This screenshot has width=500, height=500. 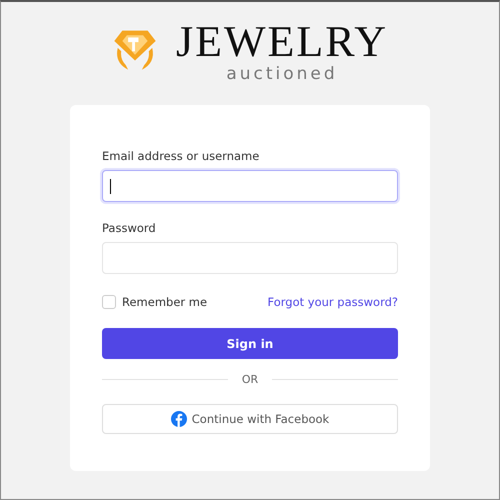 I want to click on input-field, so click(x=250, y=186).